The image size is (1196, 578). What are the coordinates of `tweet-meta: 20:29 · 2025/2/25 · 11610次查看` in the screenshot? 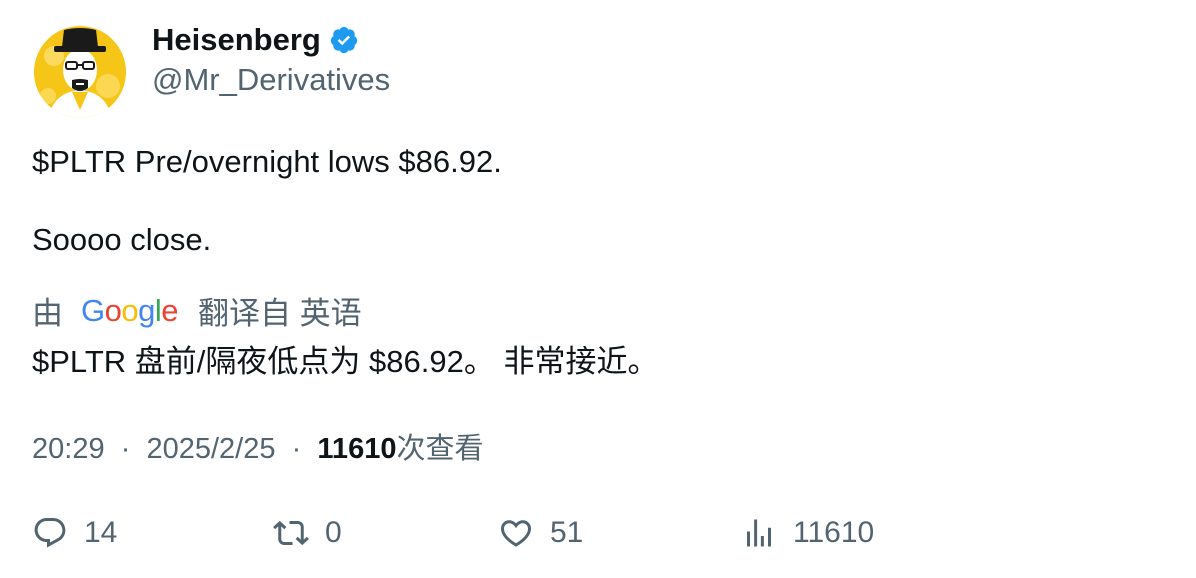 It's located at (257, 446).